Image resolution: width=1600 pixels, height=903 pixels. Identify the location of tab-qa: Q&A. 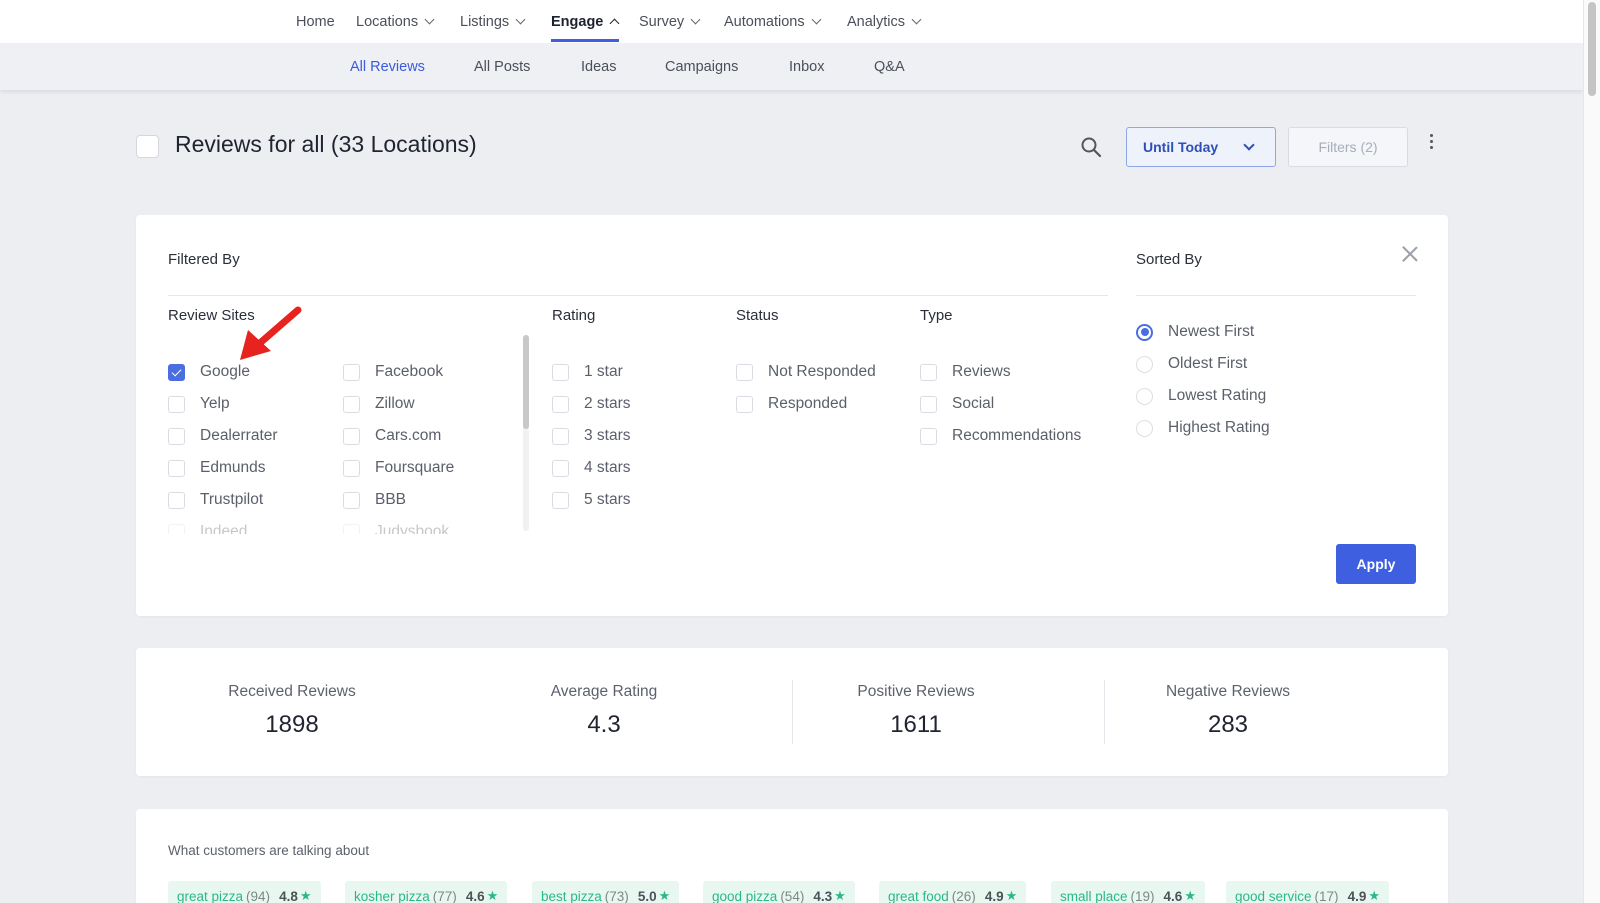
(889, 67).